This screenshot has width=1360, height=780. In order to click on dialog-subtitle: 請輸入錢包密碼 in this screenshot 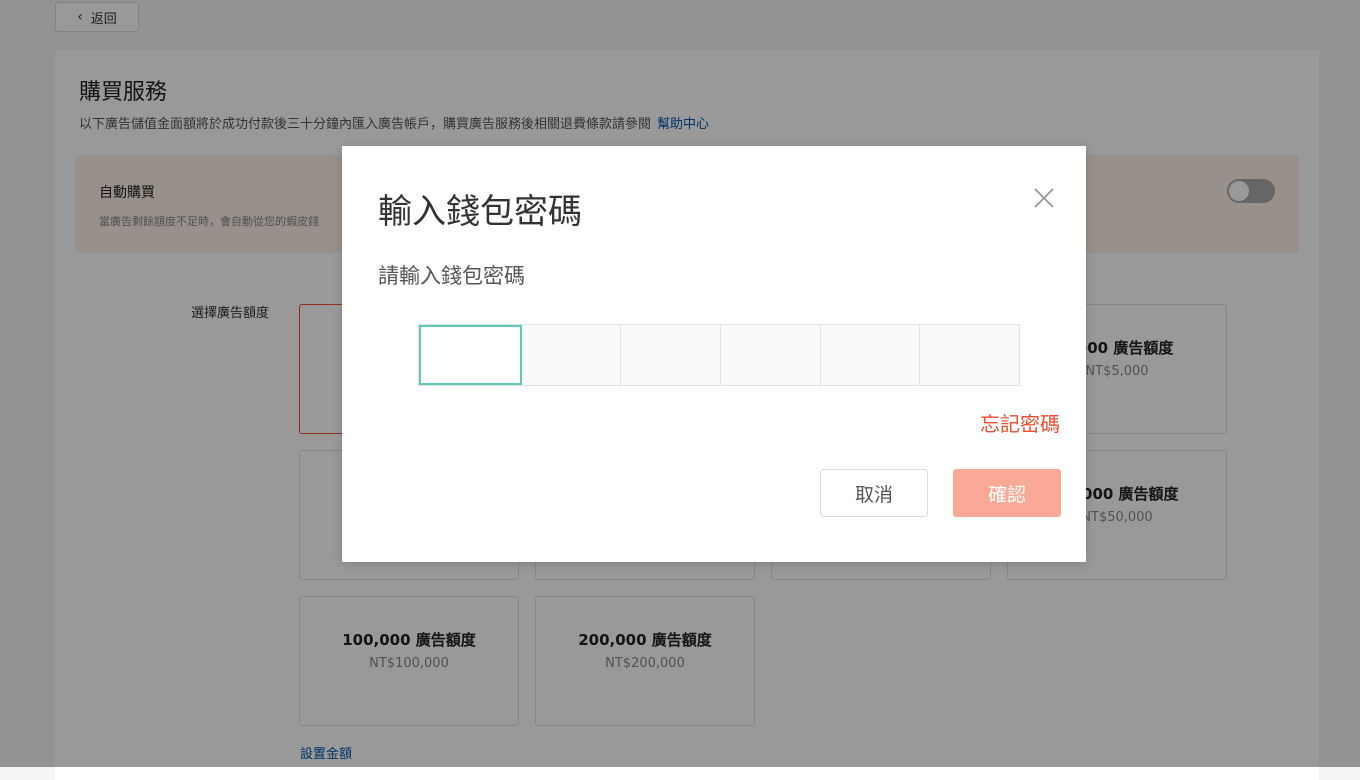, I will do `click(451, 276)`.